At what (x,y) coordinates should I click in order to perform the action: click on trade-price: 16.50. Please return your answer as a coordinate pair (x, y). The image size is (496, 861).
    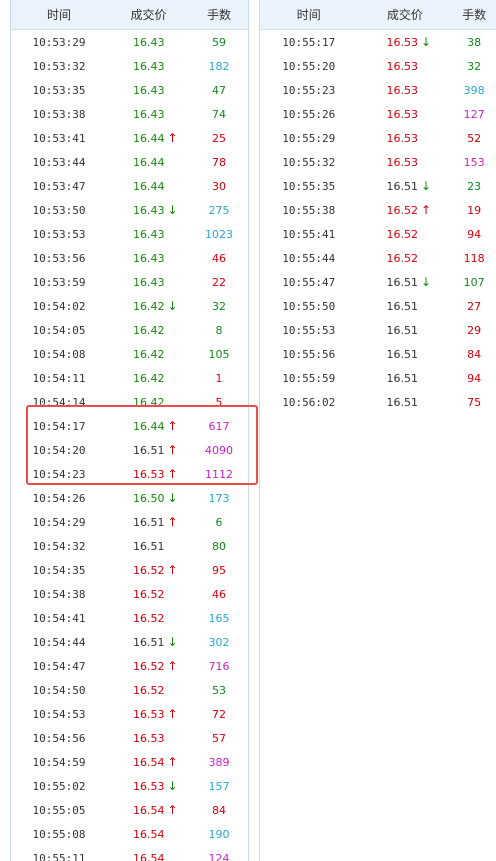
    Looking at the image, I should click on (149, 498).